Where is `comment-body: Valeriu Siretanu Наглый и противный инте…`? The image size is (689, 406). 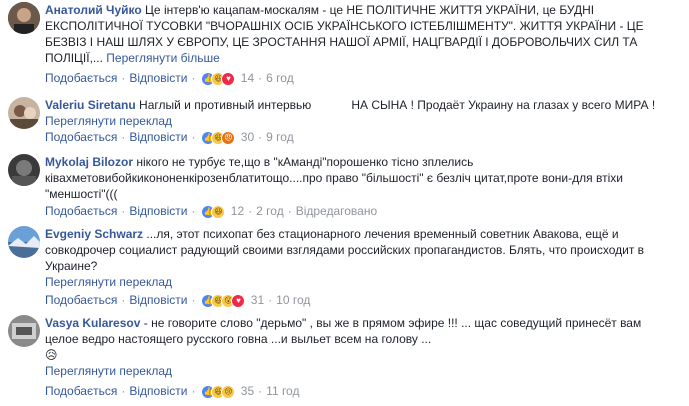 comment-body: Valeriu Siretanu Наглый и противный инте… is located at coordinates (352, 113).